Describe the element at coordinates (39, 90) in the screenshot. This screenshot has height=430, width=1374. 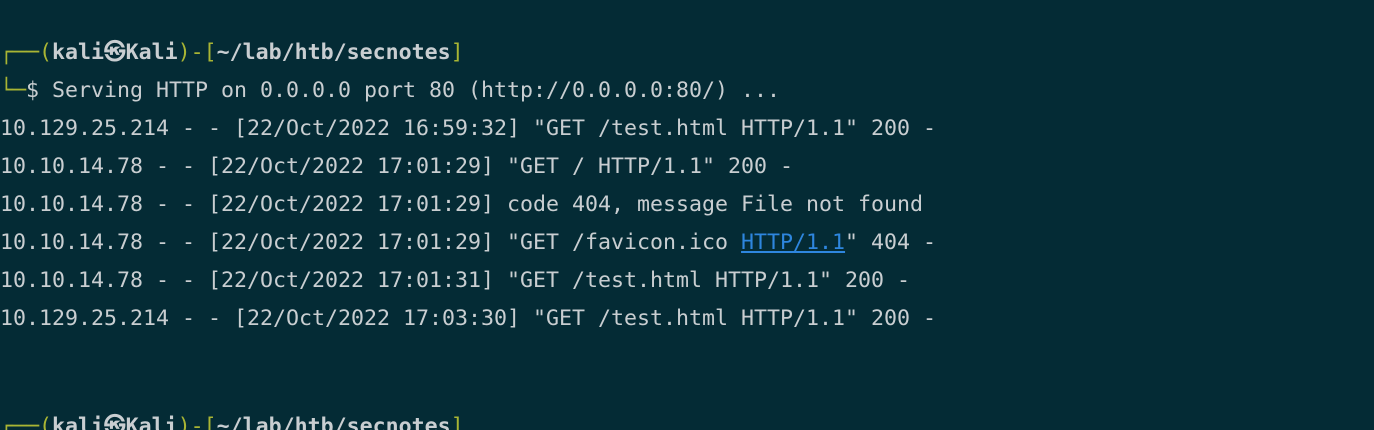
I see `prompt-dollar: $` at that location.